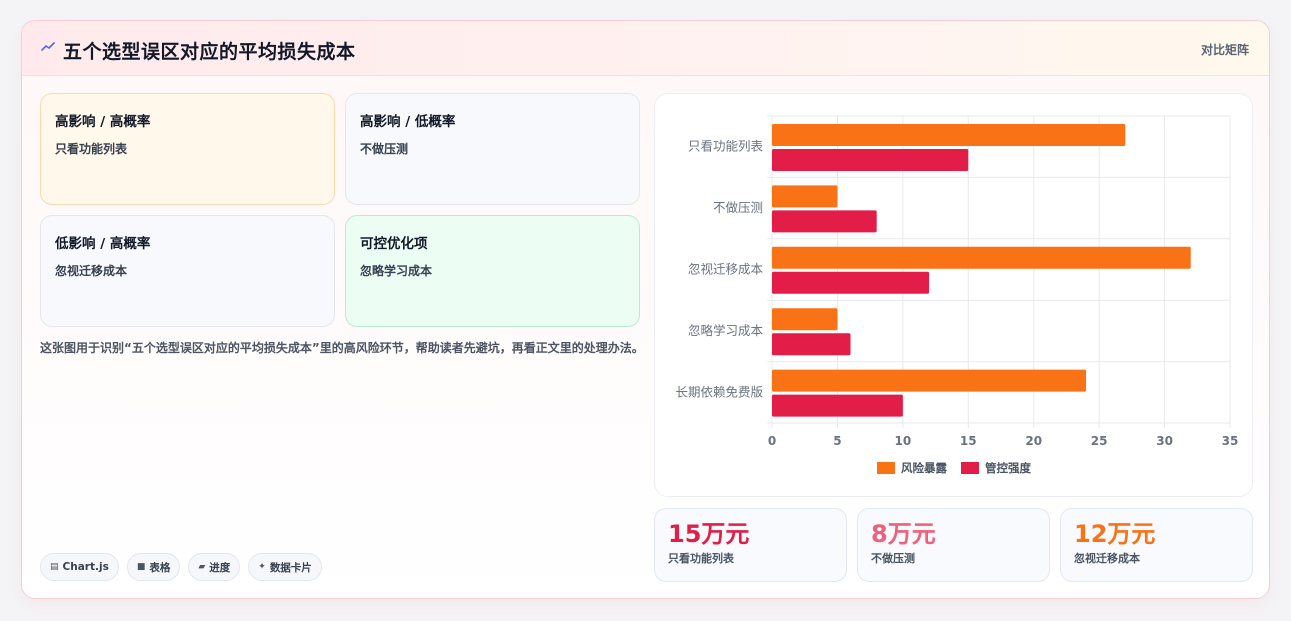 The width and height of the screenshot is (1291, 621). I want to click on x-tick-label: 5, so click(837, 441).